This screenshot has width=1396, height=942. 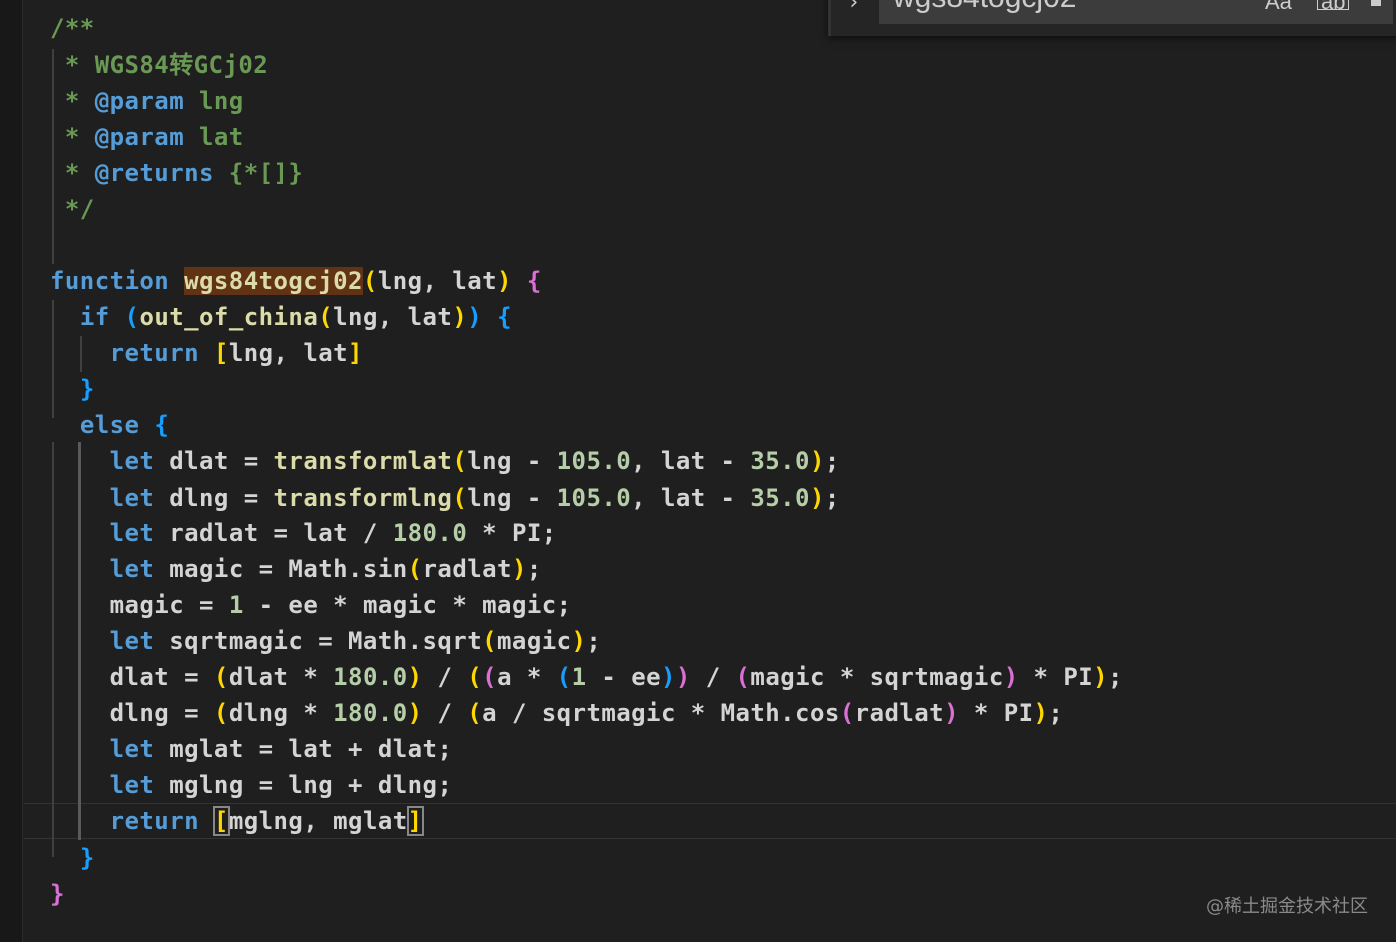 I want to click on find-input: wgs84togcj02, so click(x=1136, y=12).